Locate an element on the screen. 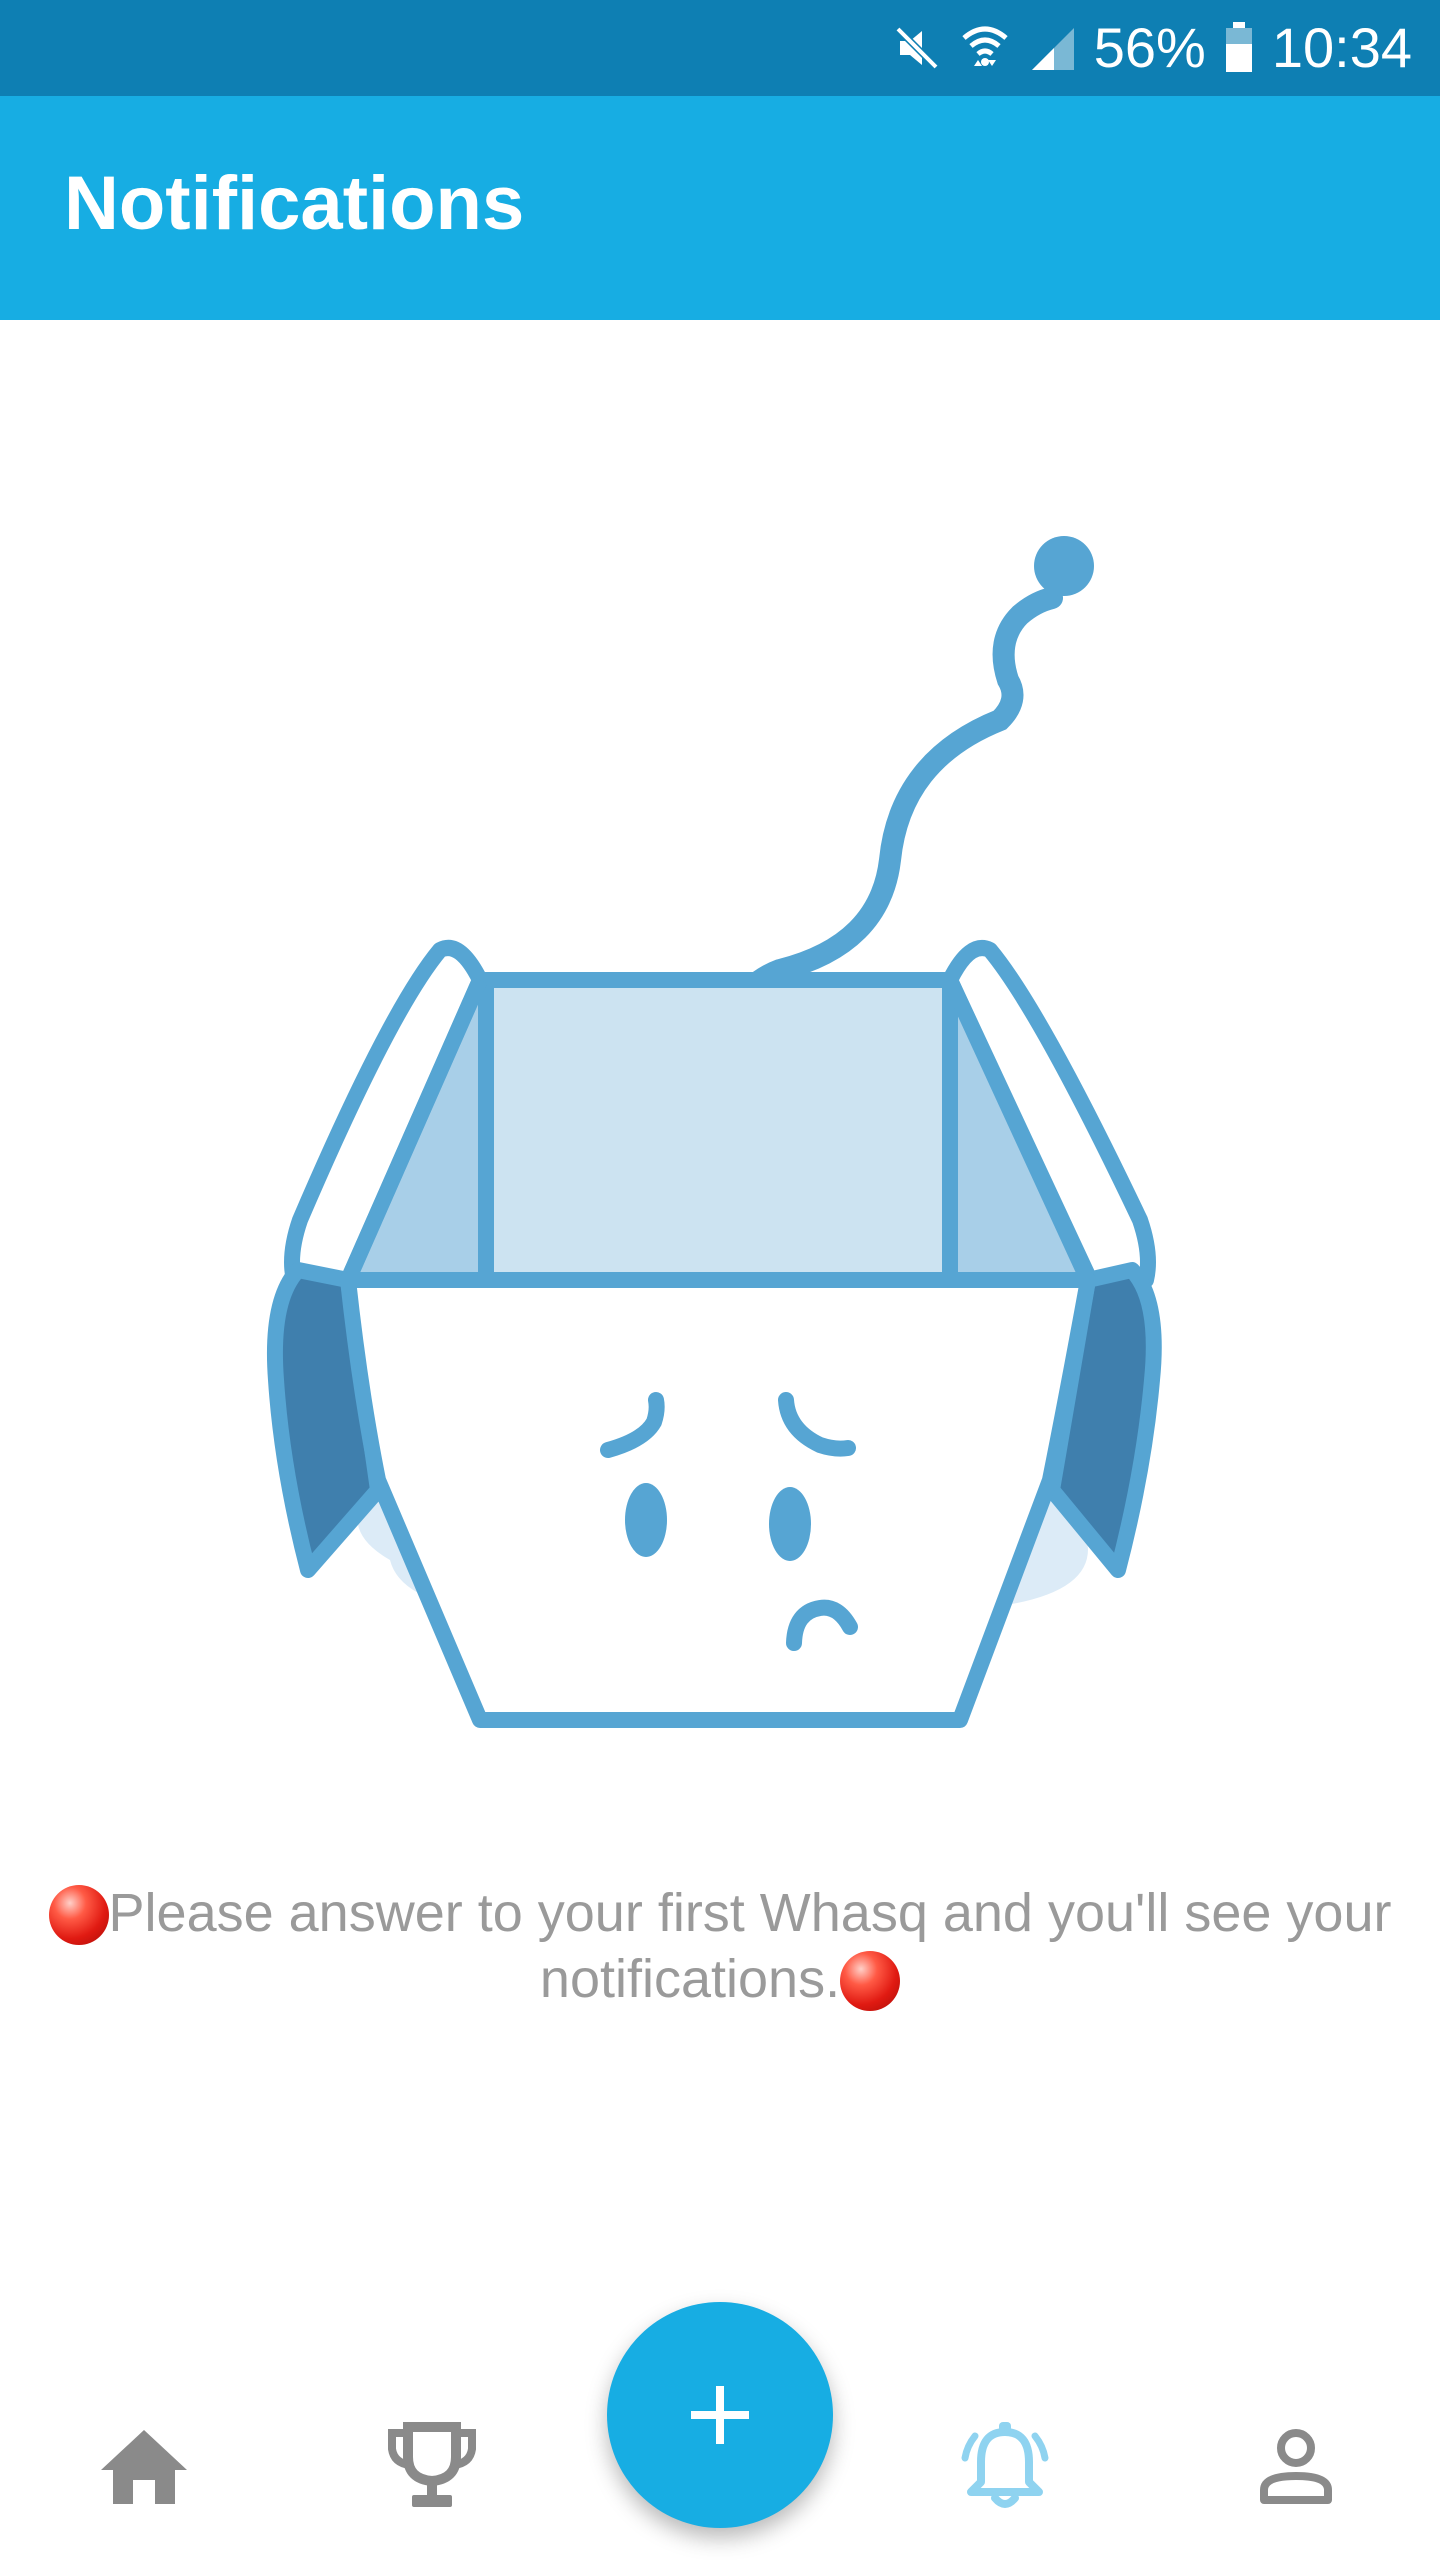 The width and height of the screenshot is (1440, 2560). message-text-2: notifications. is located at coordinates (690, 1979).